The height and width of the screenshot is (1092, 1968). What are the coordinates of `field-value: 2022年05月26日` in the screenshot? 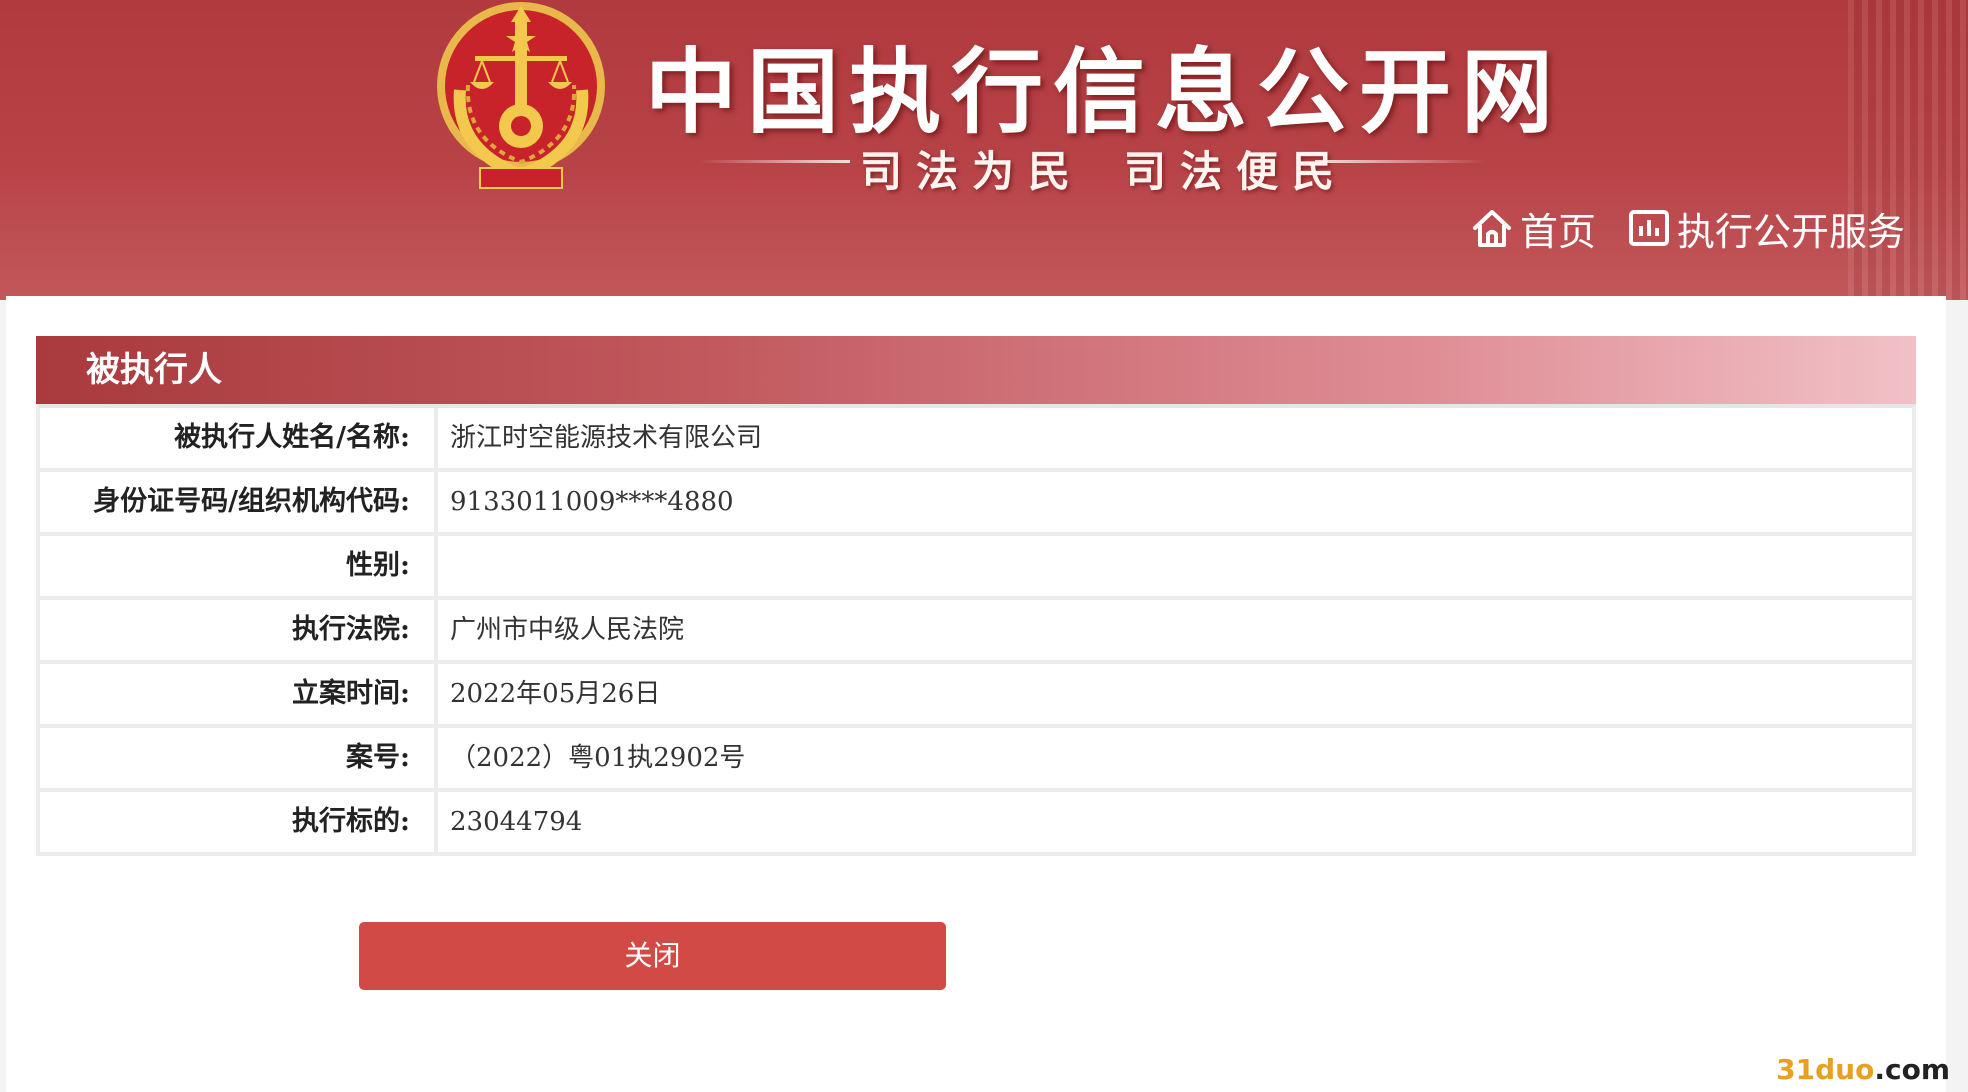 It's located at (1175, 694).